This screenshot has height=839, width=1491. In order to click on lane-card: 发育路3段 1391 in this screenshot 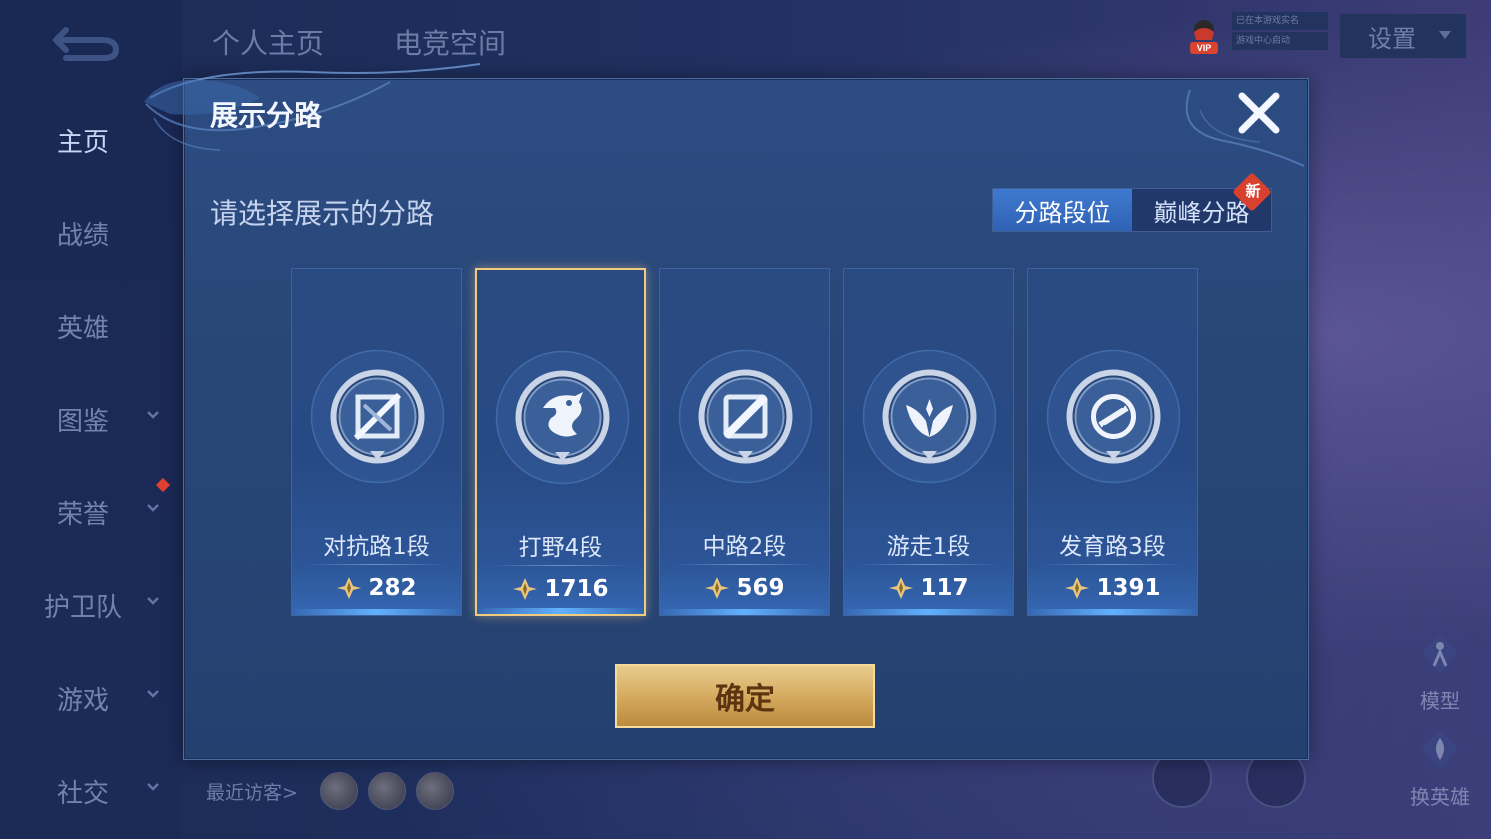, I will do `click(1112, 442)`.